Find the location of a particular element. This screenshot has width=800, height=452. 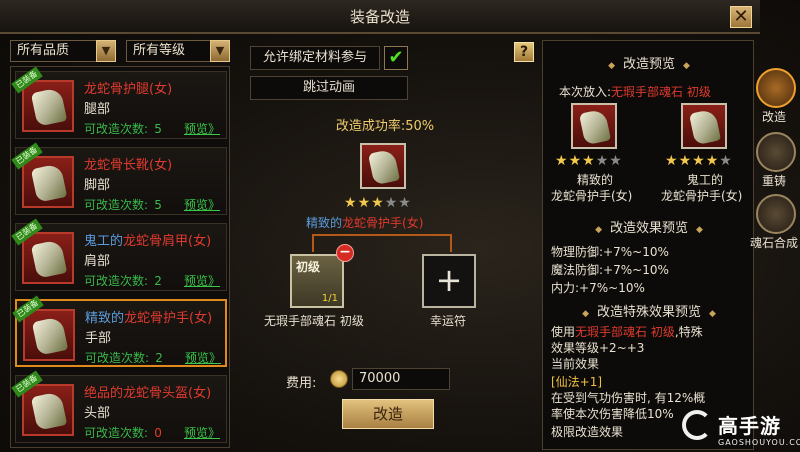

effect-heading: ◆ 改造效果预览 ◆ is located at coordinates (649, 228).